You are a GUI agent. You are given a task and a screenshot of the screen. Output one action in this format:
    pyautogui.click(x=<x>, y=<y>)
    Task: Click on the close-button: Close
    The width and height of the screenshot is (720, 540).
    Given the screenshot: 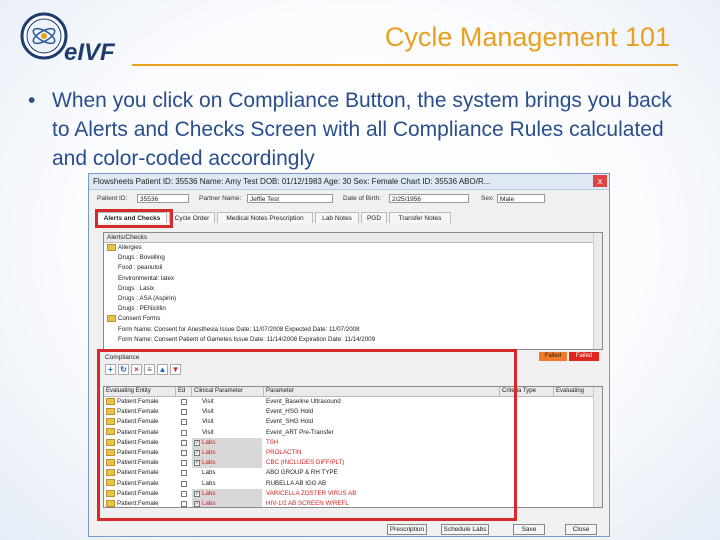 What is the action you would take?
    pyautogui.click(x=581, y=529)
    